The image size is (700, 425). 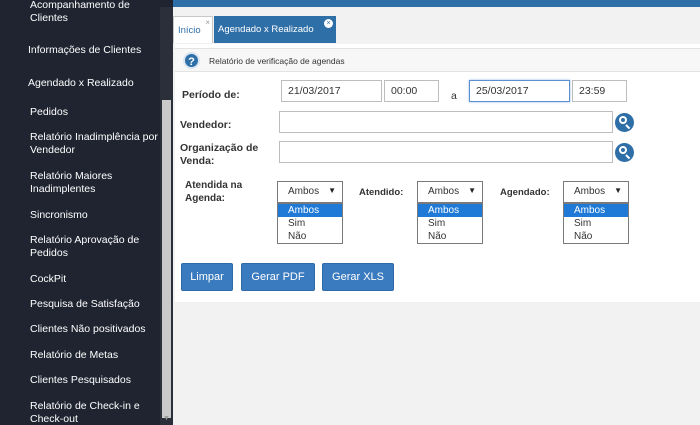 I want to click on sidebar-item-informacoes: Informações de Clientes, so click(x=93, y=50).